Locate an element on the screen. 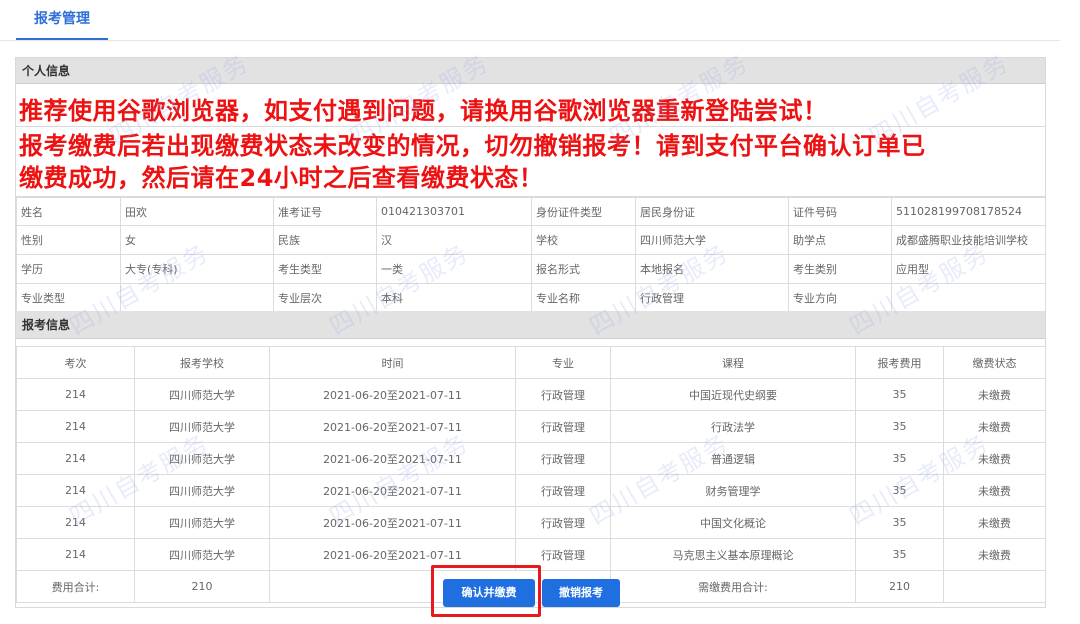 The width and height of the screenshot is (1080, 624). total-label: 费用合计: is located at coordinates (75, 586).